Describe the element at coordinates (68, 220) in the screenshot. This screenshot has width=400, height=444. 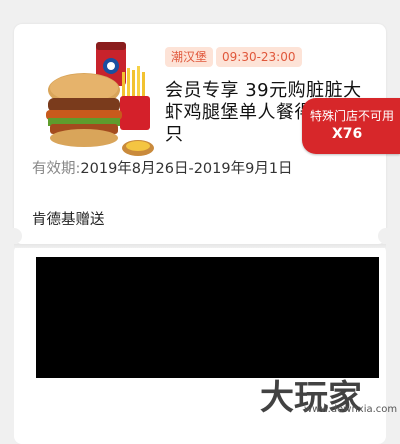
I see `giver-text: 肯德基赠送` at that location.